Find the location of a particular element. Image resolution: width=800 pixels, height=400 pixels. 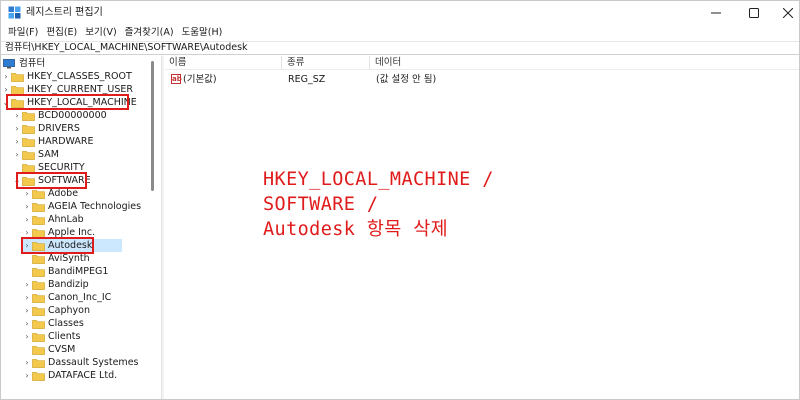

close-icon is located at coordinates (788, 12).